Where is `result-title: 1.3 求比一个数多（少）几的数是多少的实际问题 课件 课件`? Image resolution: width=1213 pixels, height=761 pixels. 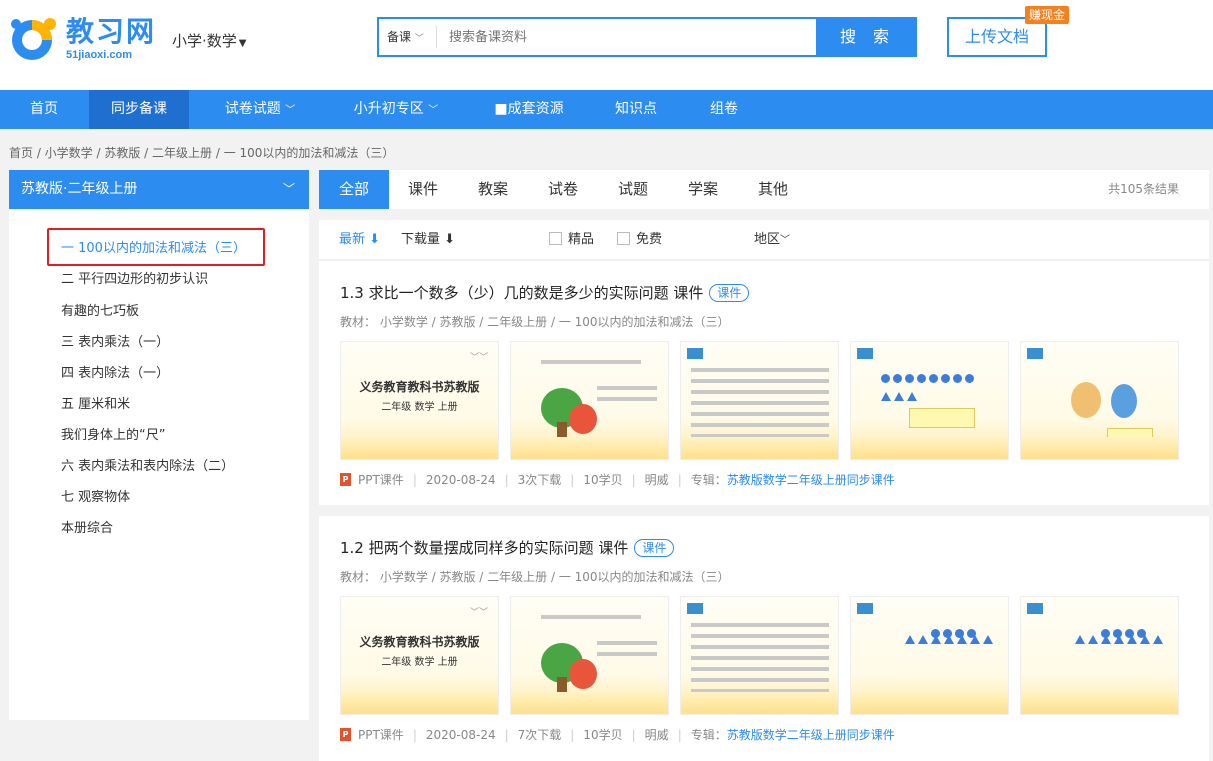 result-title: 1.3 求比一个数多（少）几的数是多少的实际问题 课件 课件 is located at coordinates (545, 292).